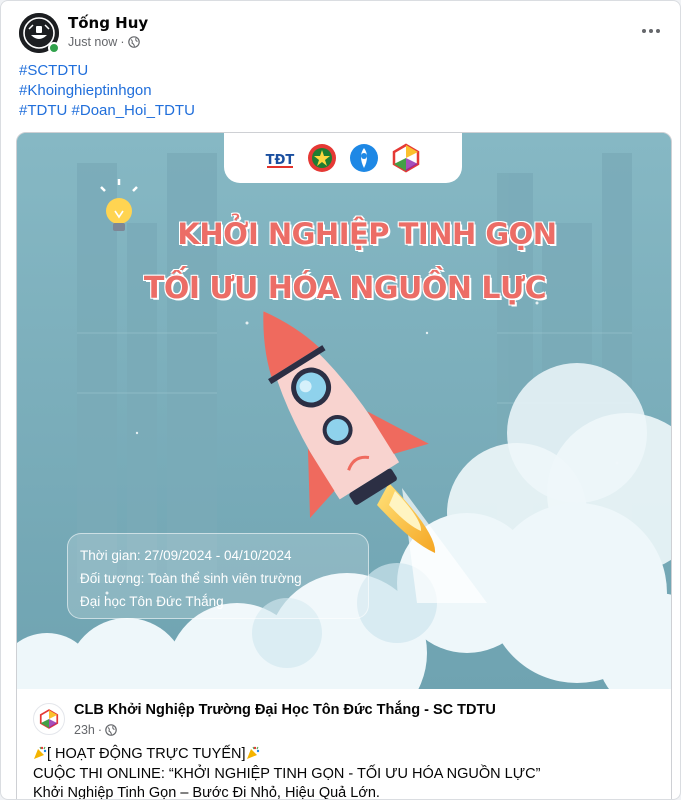  What do you see at coordinates (186, 555) in the screenshot?
I see `poster-info-time: Thời gian: 27/09/2024 - 04/10/2024` at bounding box center [186, 555].